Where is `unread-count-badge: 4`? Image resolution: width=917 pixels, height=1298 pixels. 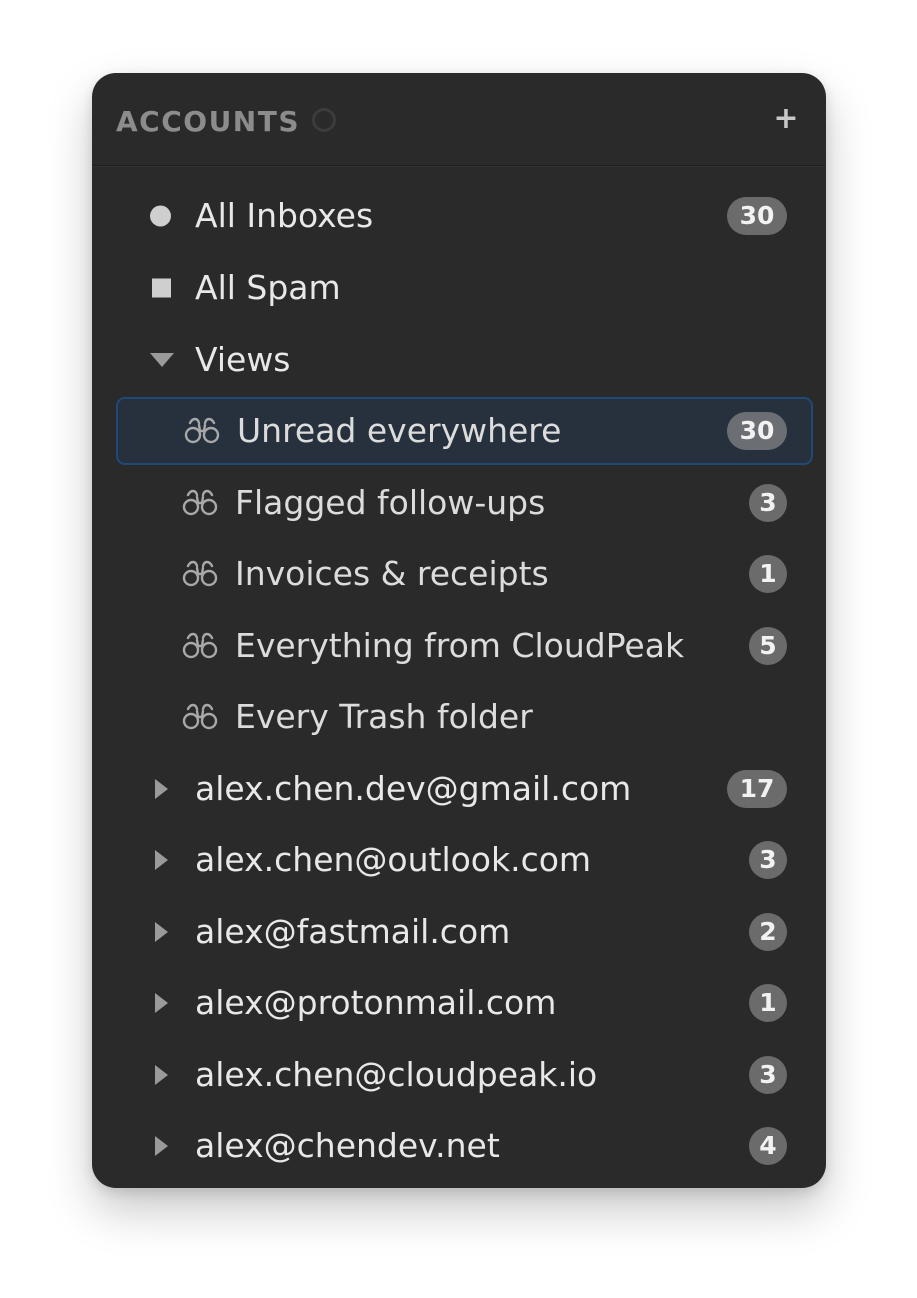 unread-count-badge: 4 is located at coordinates (768, 1146).